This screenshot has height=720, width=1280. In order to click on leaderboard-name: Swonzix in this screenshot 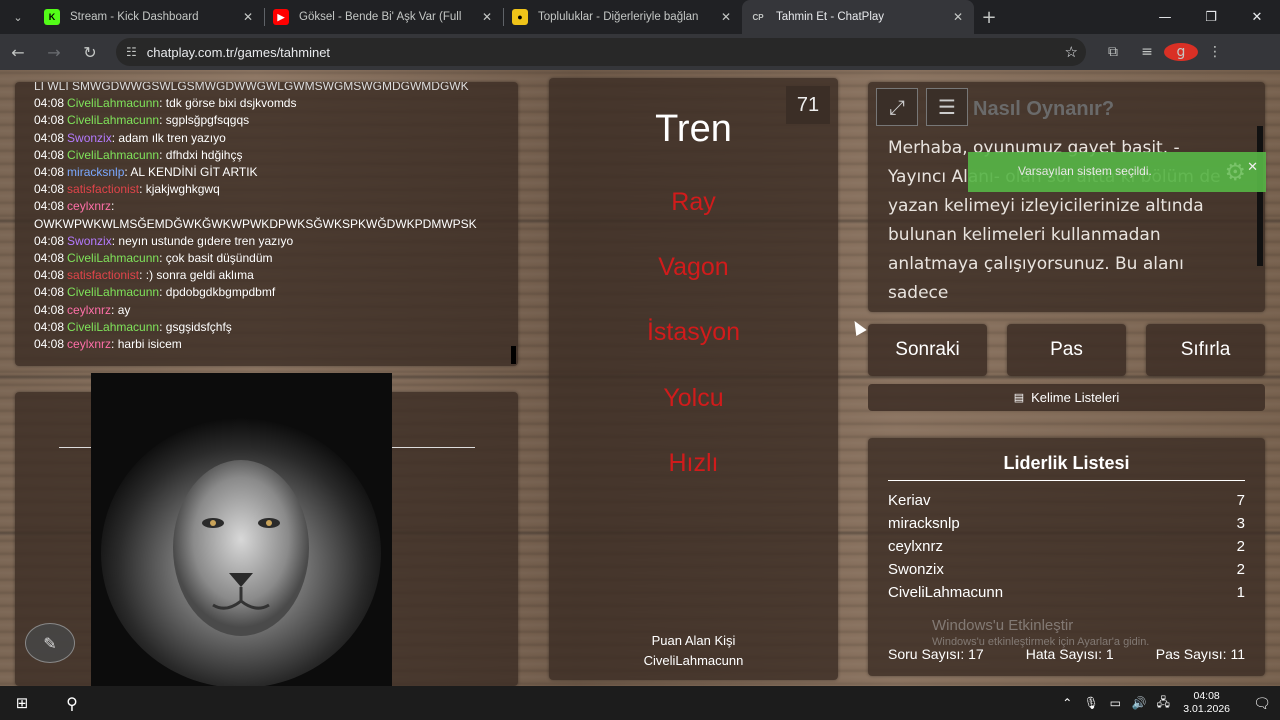, I will do `click(916, 569)`.